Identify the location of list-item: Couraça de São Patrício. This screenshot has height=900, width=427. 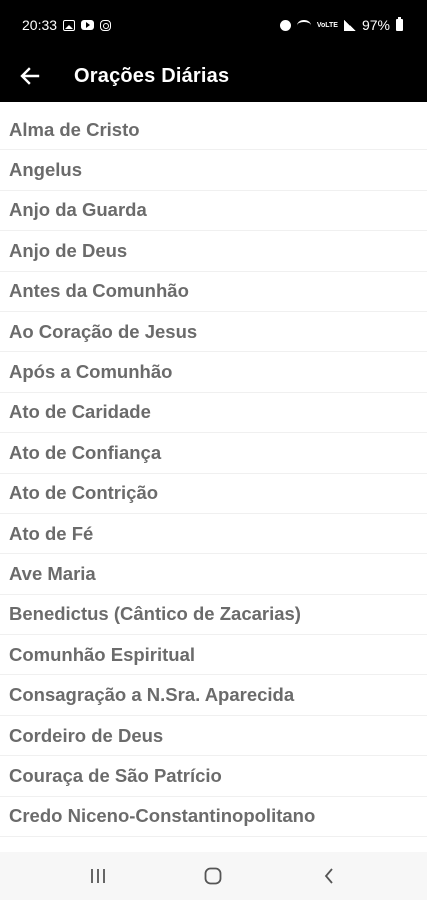
(213, 776).